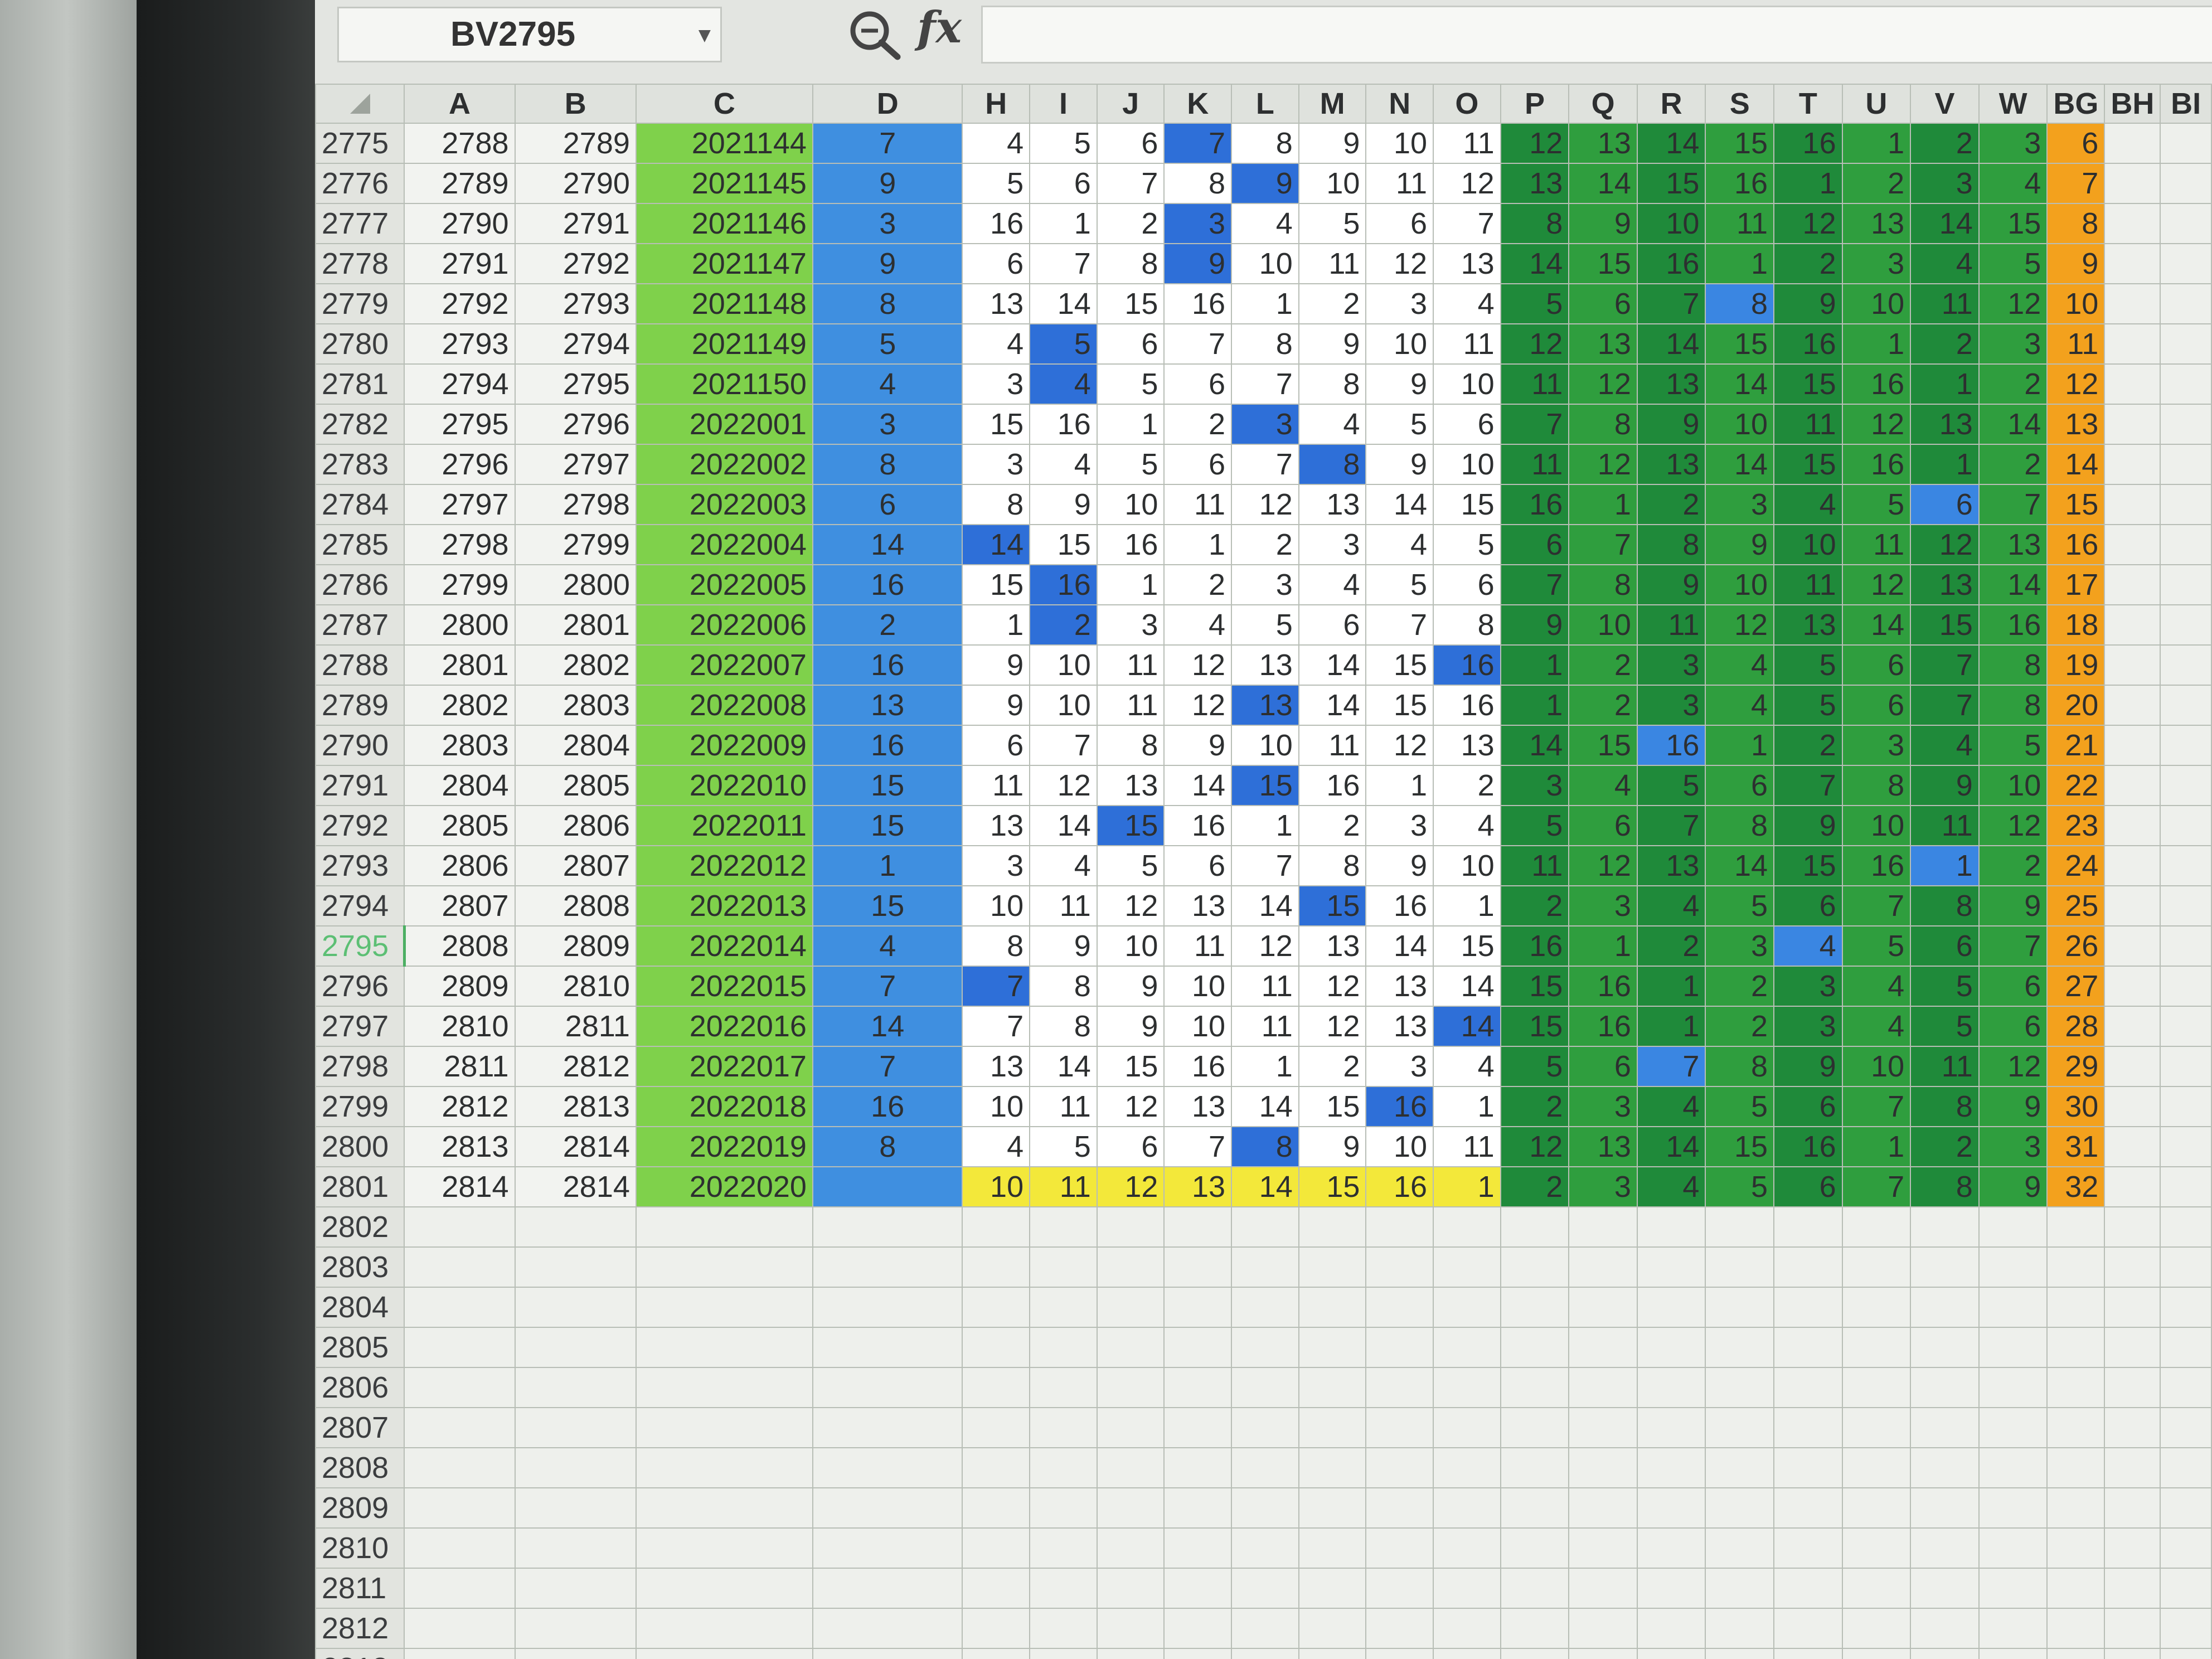  I want to click on cell: 25, so click(2076, 905).